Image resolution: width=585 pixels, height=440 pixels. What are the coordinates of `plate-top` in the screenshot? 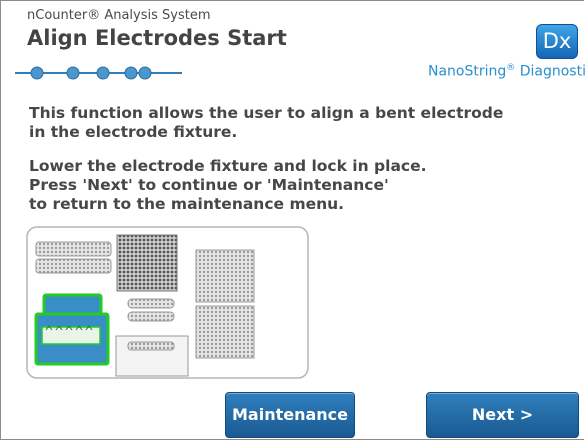 It's located at (225, 276).